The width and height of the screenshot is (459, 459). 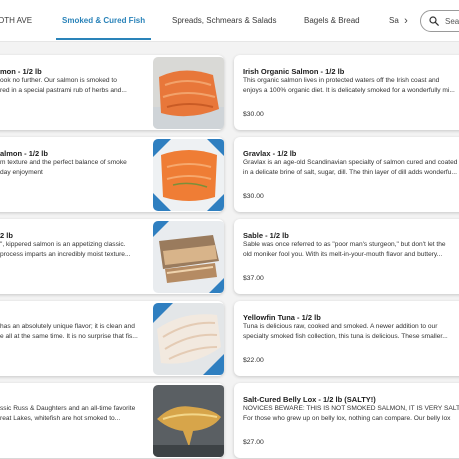 What do you see at coordinates (394, 21) in the screenshot?
I see `tab-next: Sa` at bounding box center [394, 21].